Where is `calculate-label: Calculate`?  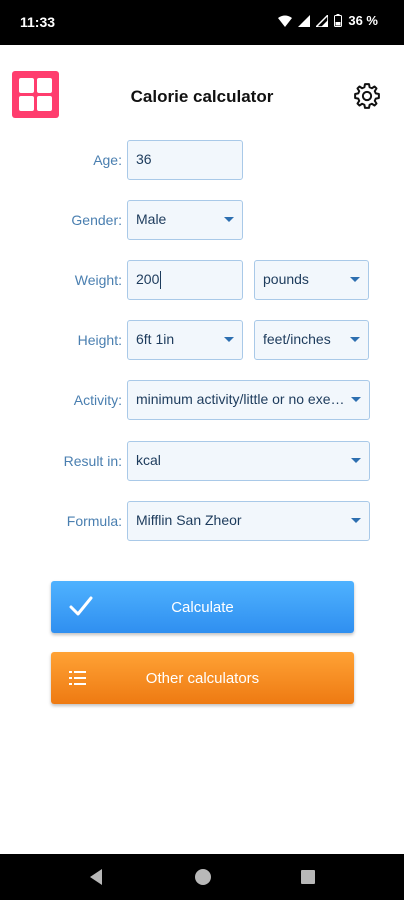
calculate-label: Calculate is located at coordinates (202, 607).